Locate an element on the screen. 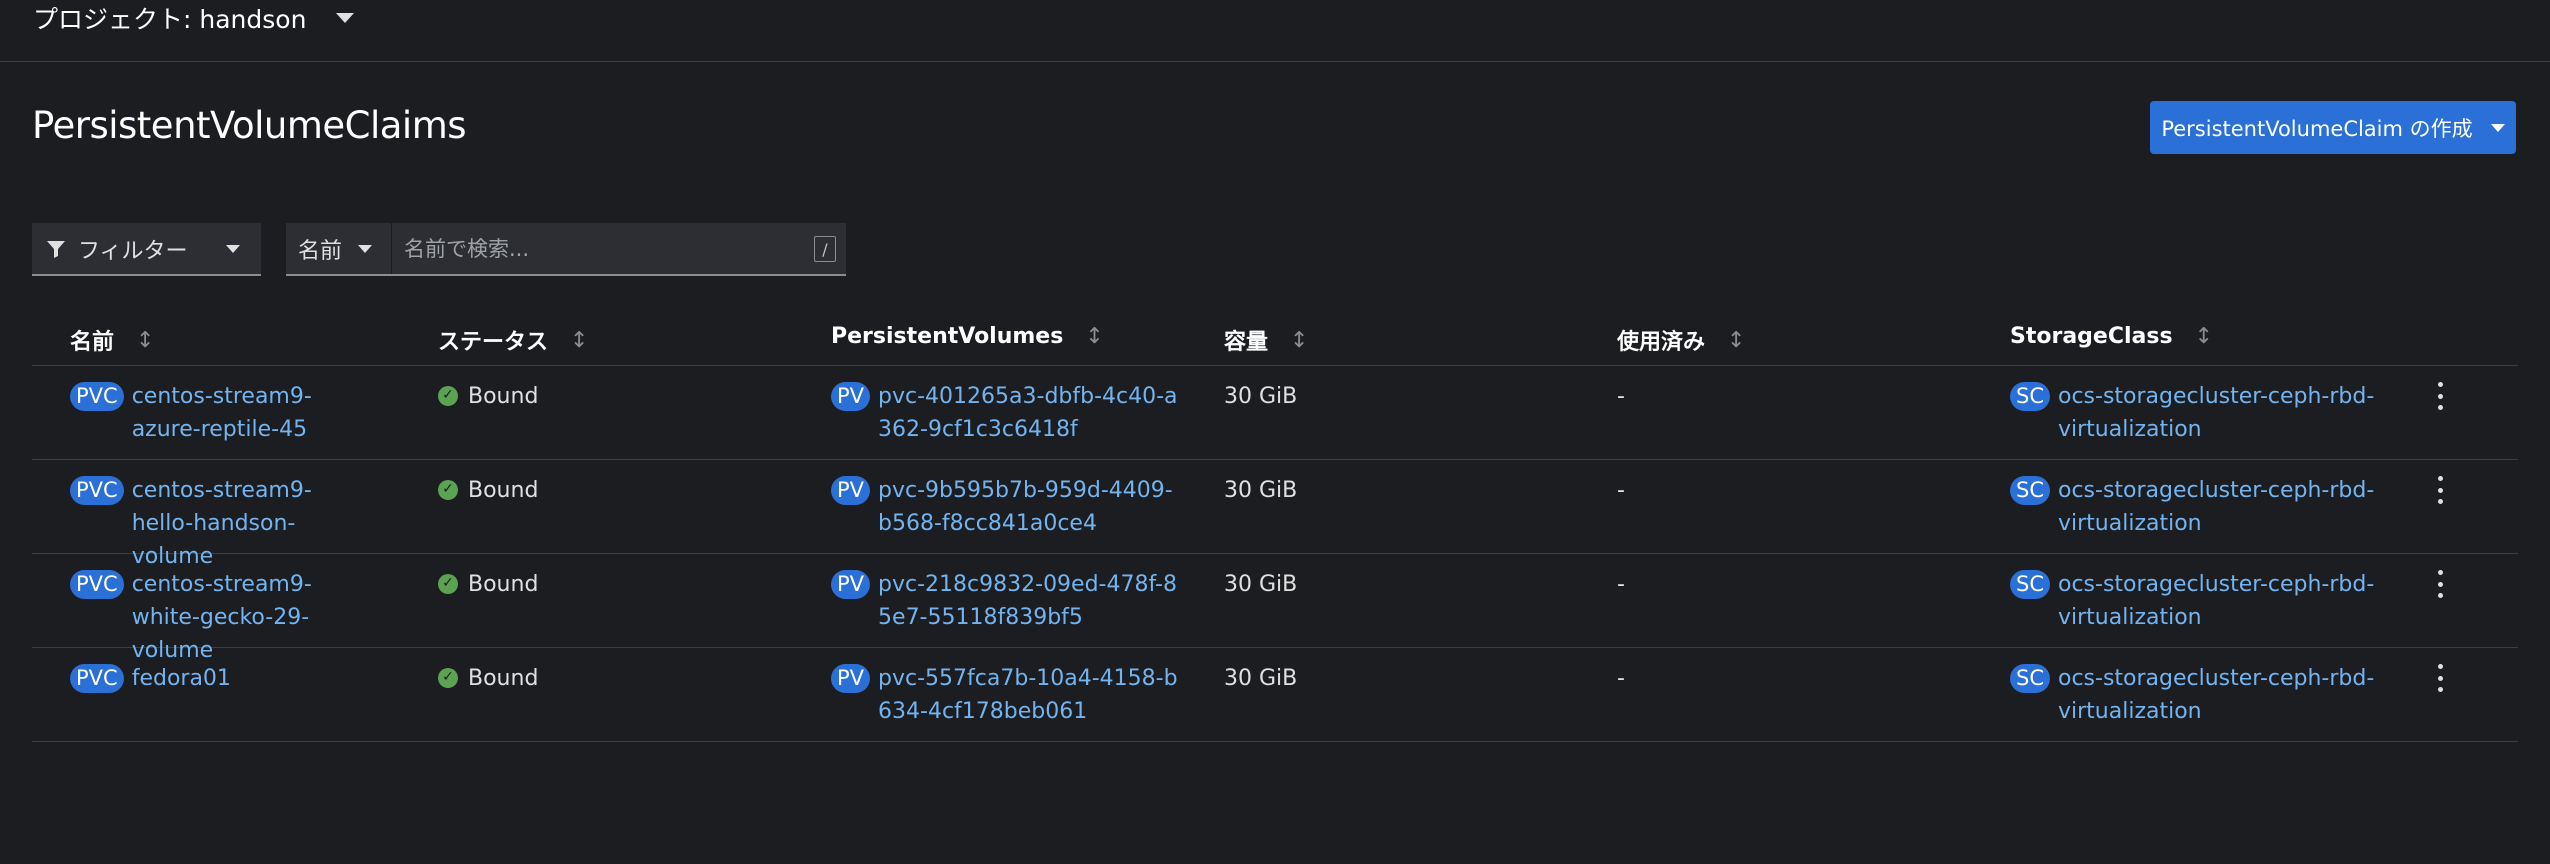 The width and height of the screenshot is (2550, 864). pvc-cell: PVC fedora01 is located at coordinates (221, 678).